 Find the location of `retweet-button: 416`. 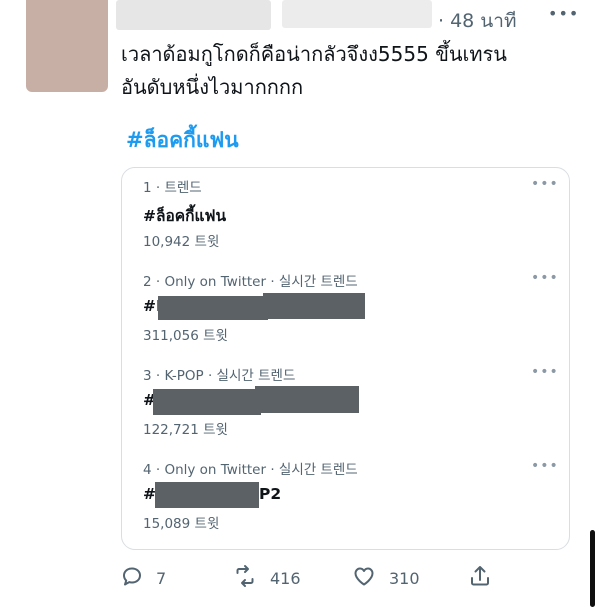

retweet-button: 416 is located at coordinates (267, 578).